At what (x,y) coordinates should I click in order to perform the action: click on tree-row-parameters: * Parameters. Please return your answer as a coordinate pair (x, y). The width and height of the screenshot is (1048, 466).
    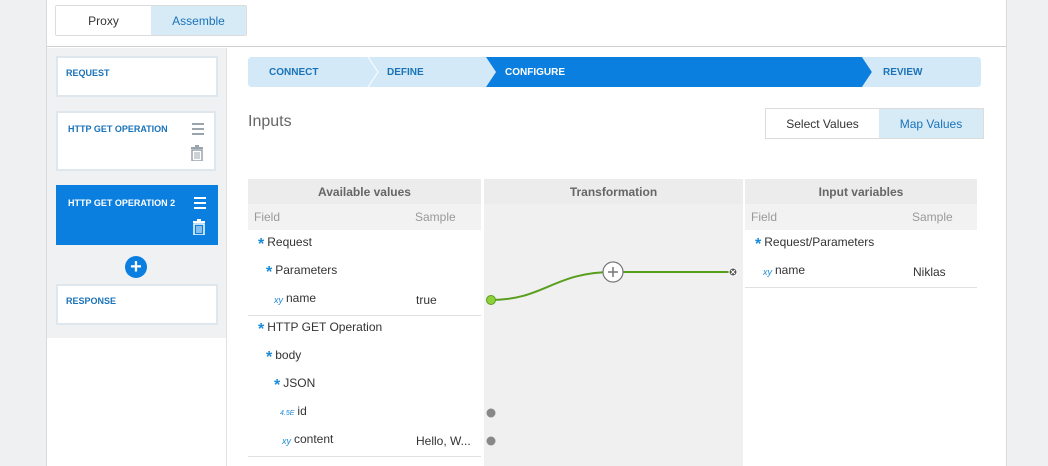
    Looking at the image, I should click on (301, 270).